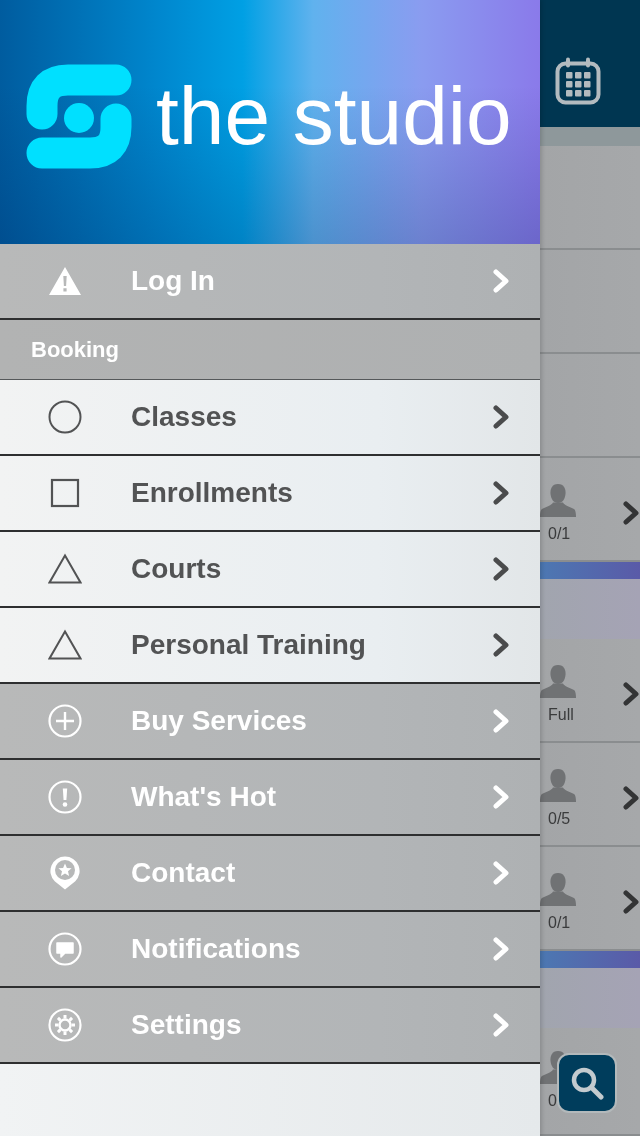  I want to click on menu-item: Personal Training, so click(270, 646).